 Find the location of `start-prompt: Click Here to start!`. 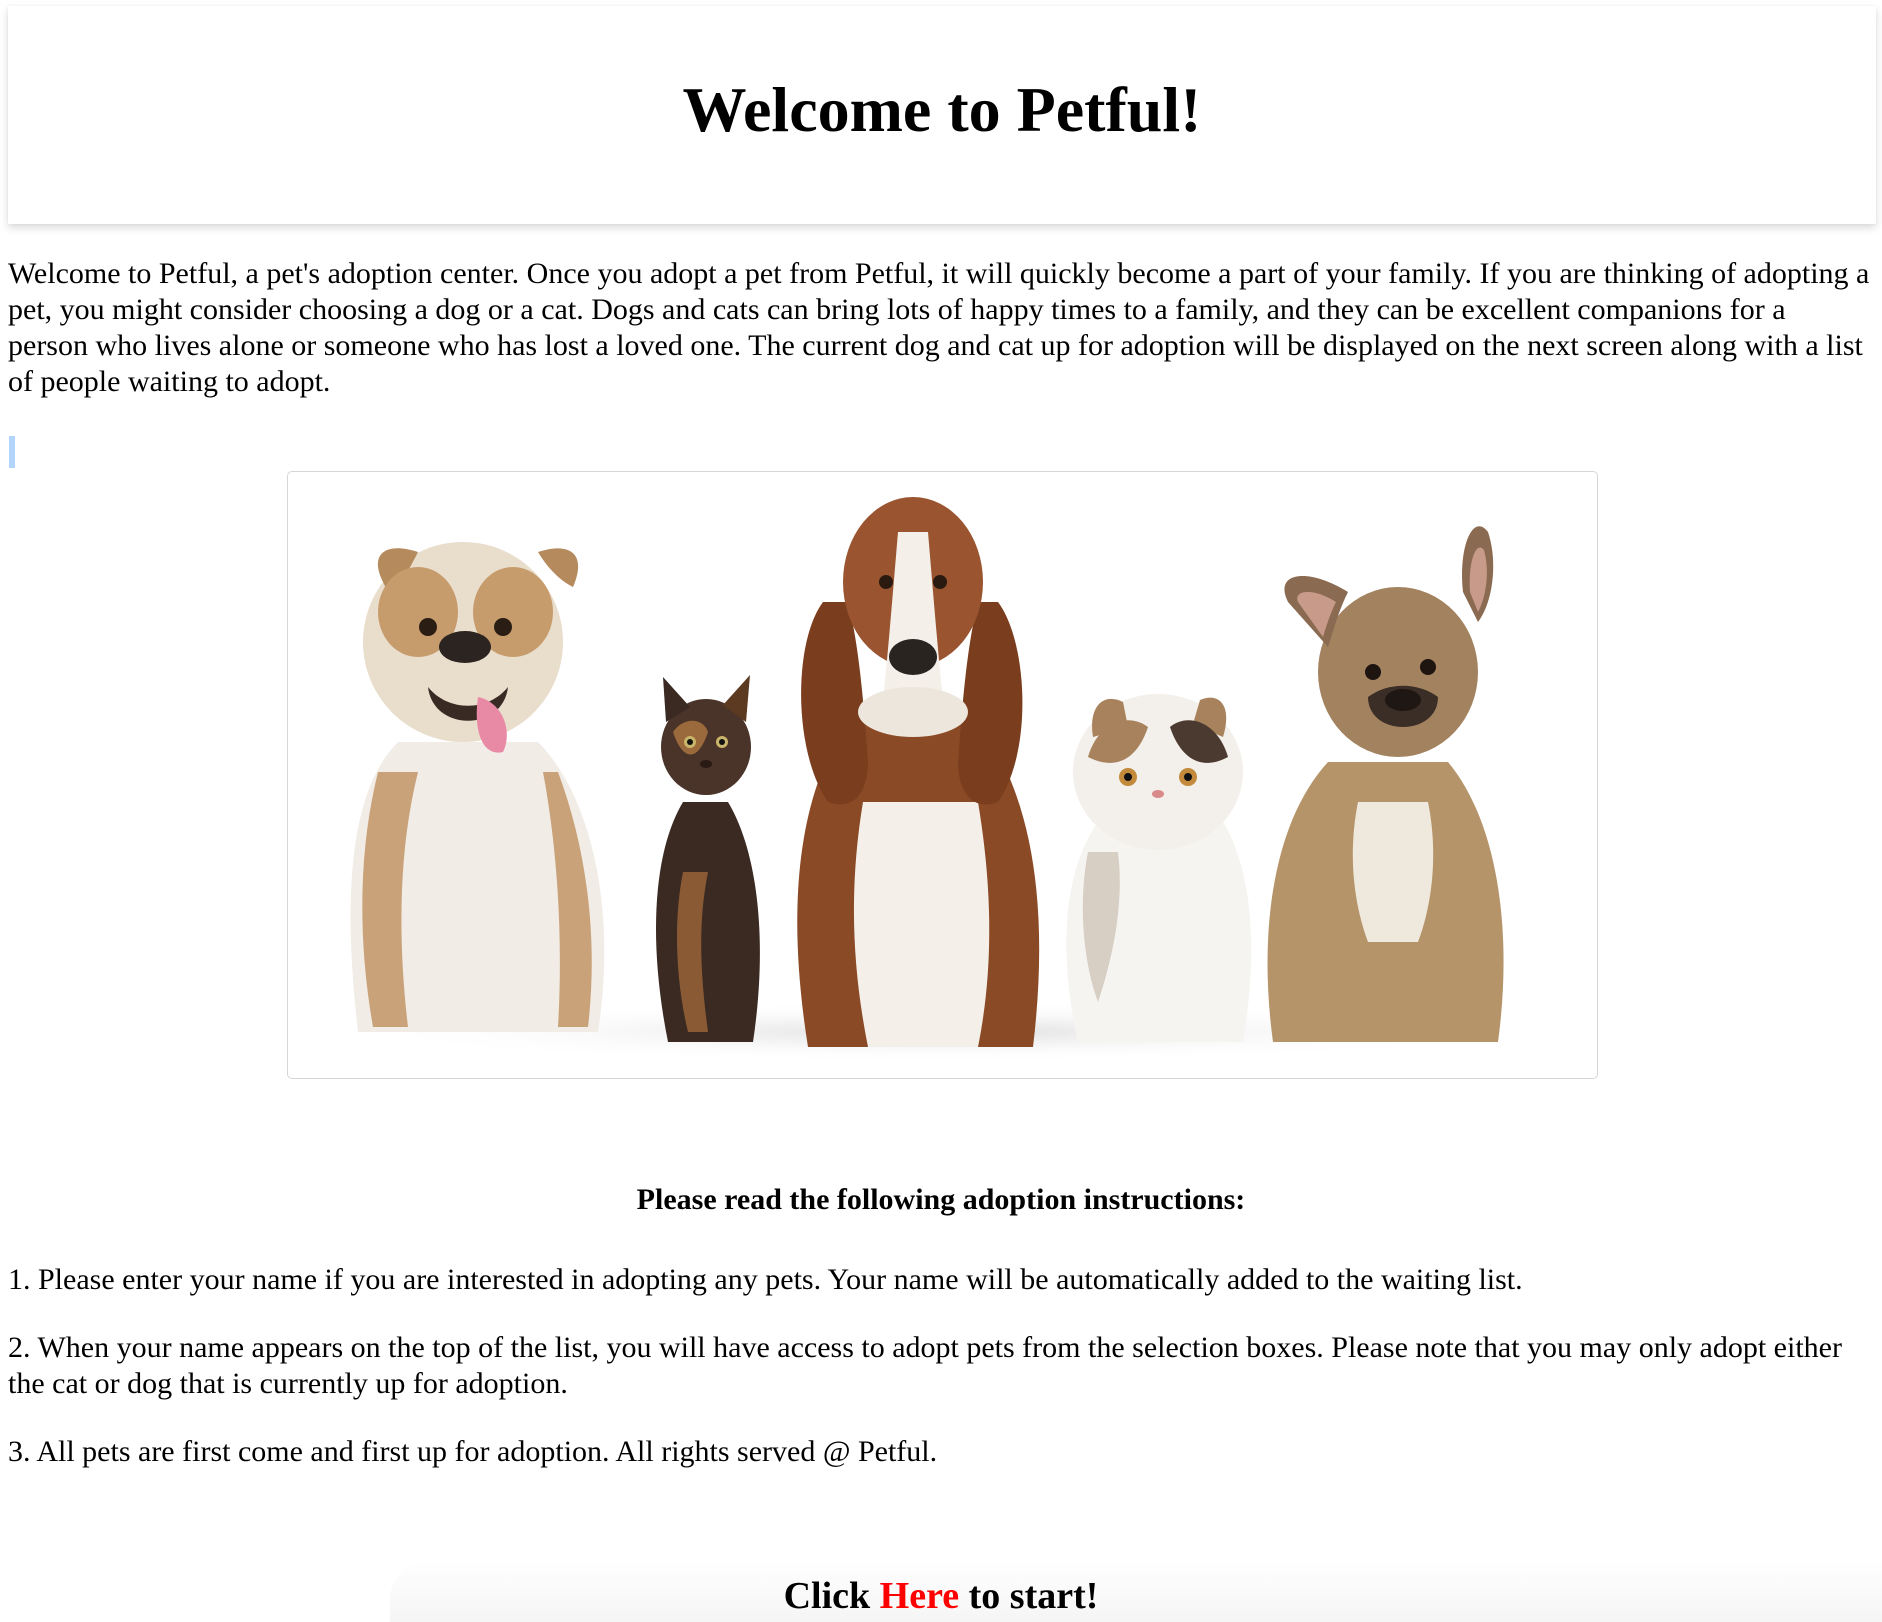

start-prompt: Click Here to start! is located at coordinates (941, 1596).